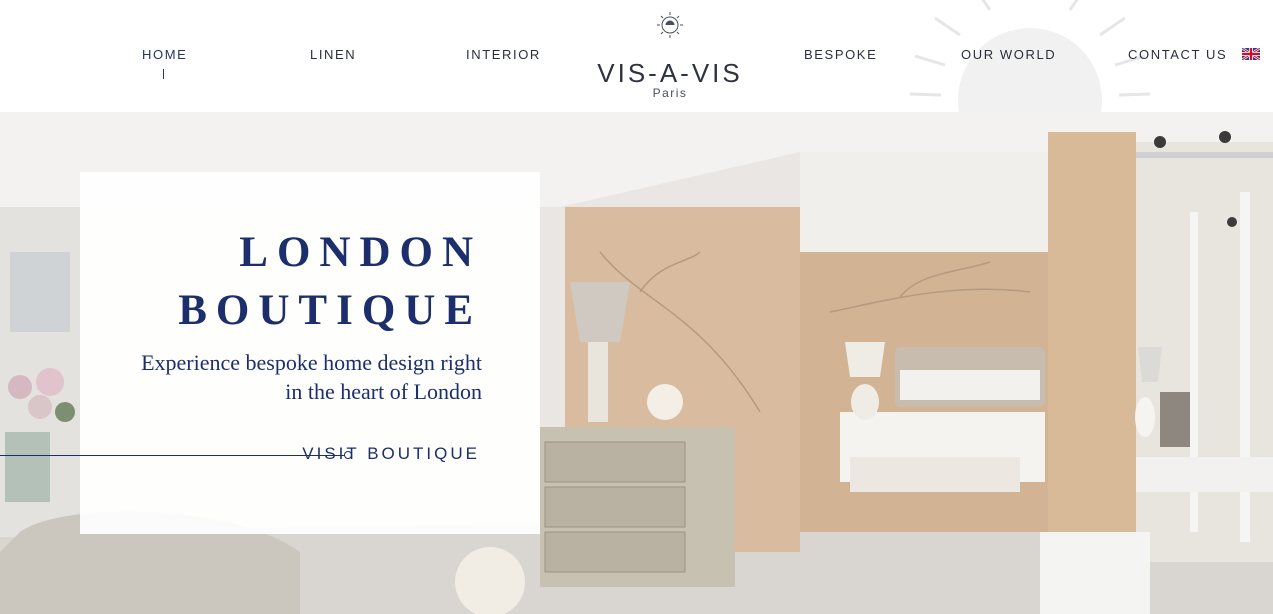 The image size is (1273, 614). Describe the element at coordinates (670, 56) in the screenshot. I see `brand-logo: VIS-A-VIS Paris` at that location.